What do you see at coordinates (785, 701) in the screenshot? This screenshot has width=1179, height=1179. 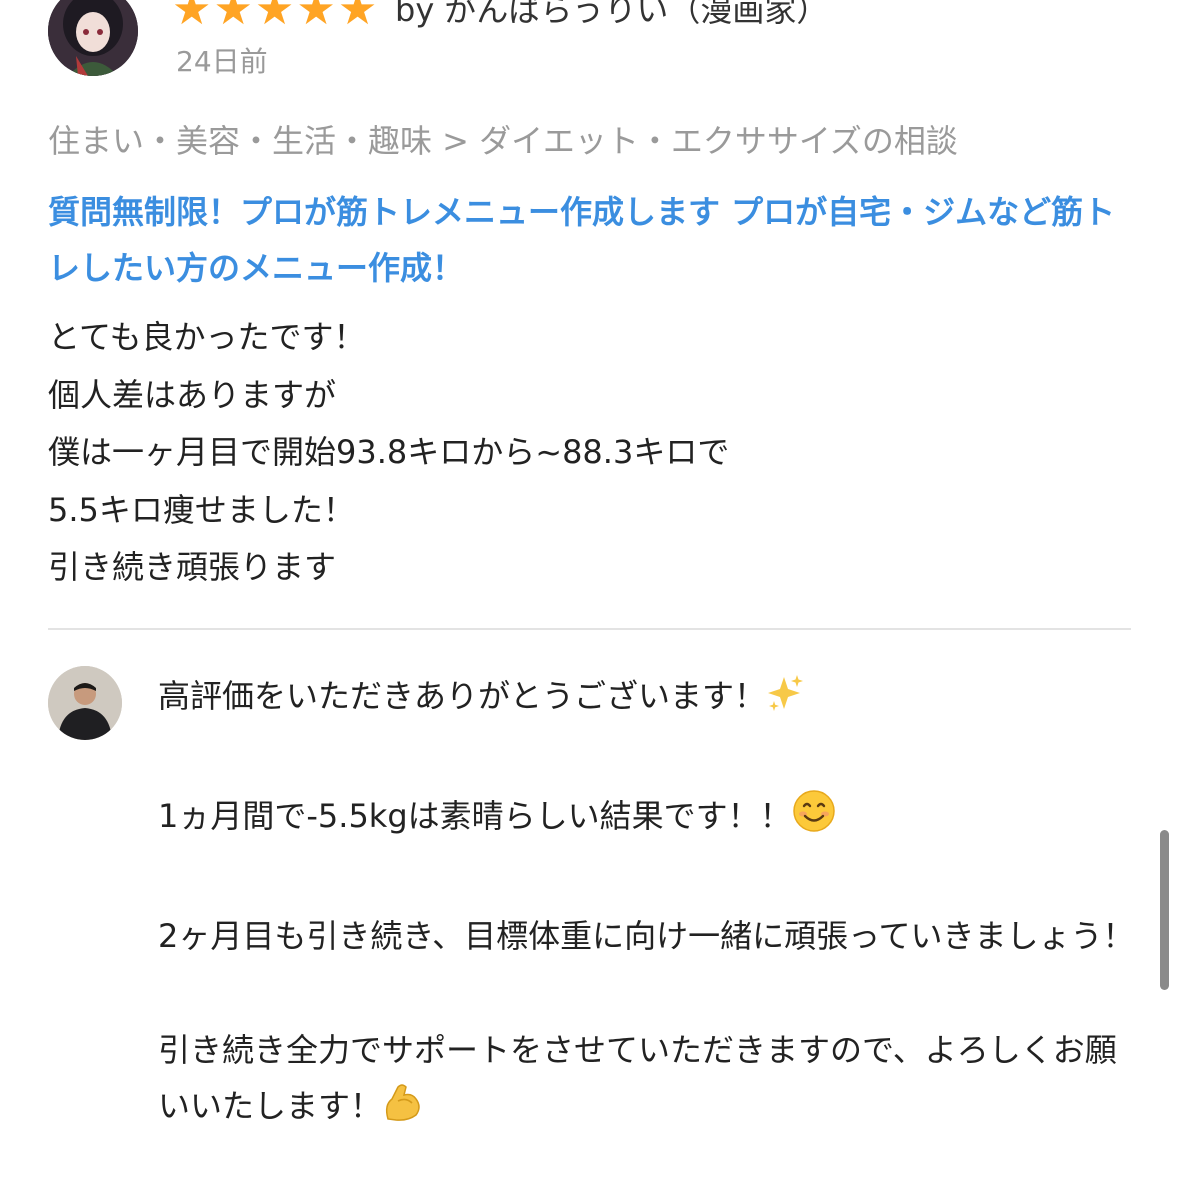 I see `sparkles-emoji` at bounding box center [785, 701].